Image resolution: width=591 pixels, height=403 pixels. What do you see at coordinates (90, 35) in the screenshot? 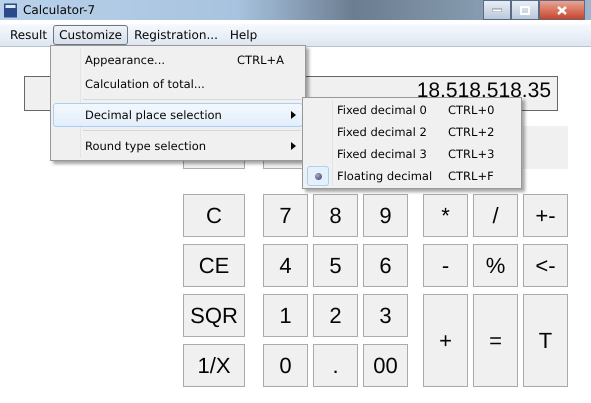
I see `menu-item: Customize` at bounding box center [90, 35].